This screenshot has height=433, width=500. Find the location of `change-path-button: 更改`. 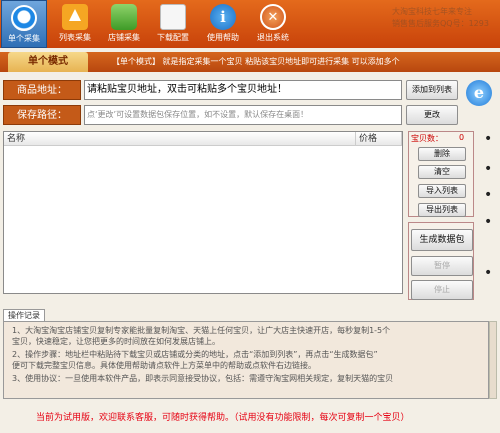

change-path-button: 更改 is located at coordinates (432, 115).